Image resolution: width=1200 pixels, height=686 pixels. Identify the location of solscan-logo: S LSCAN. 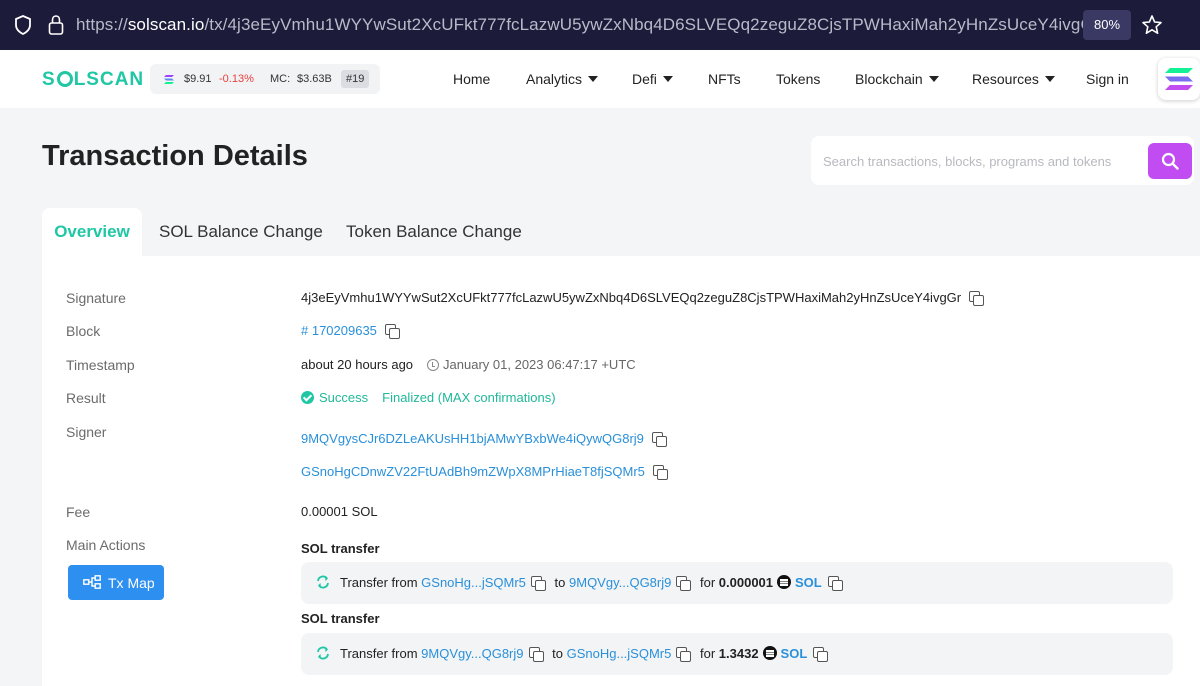
(93, 80).